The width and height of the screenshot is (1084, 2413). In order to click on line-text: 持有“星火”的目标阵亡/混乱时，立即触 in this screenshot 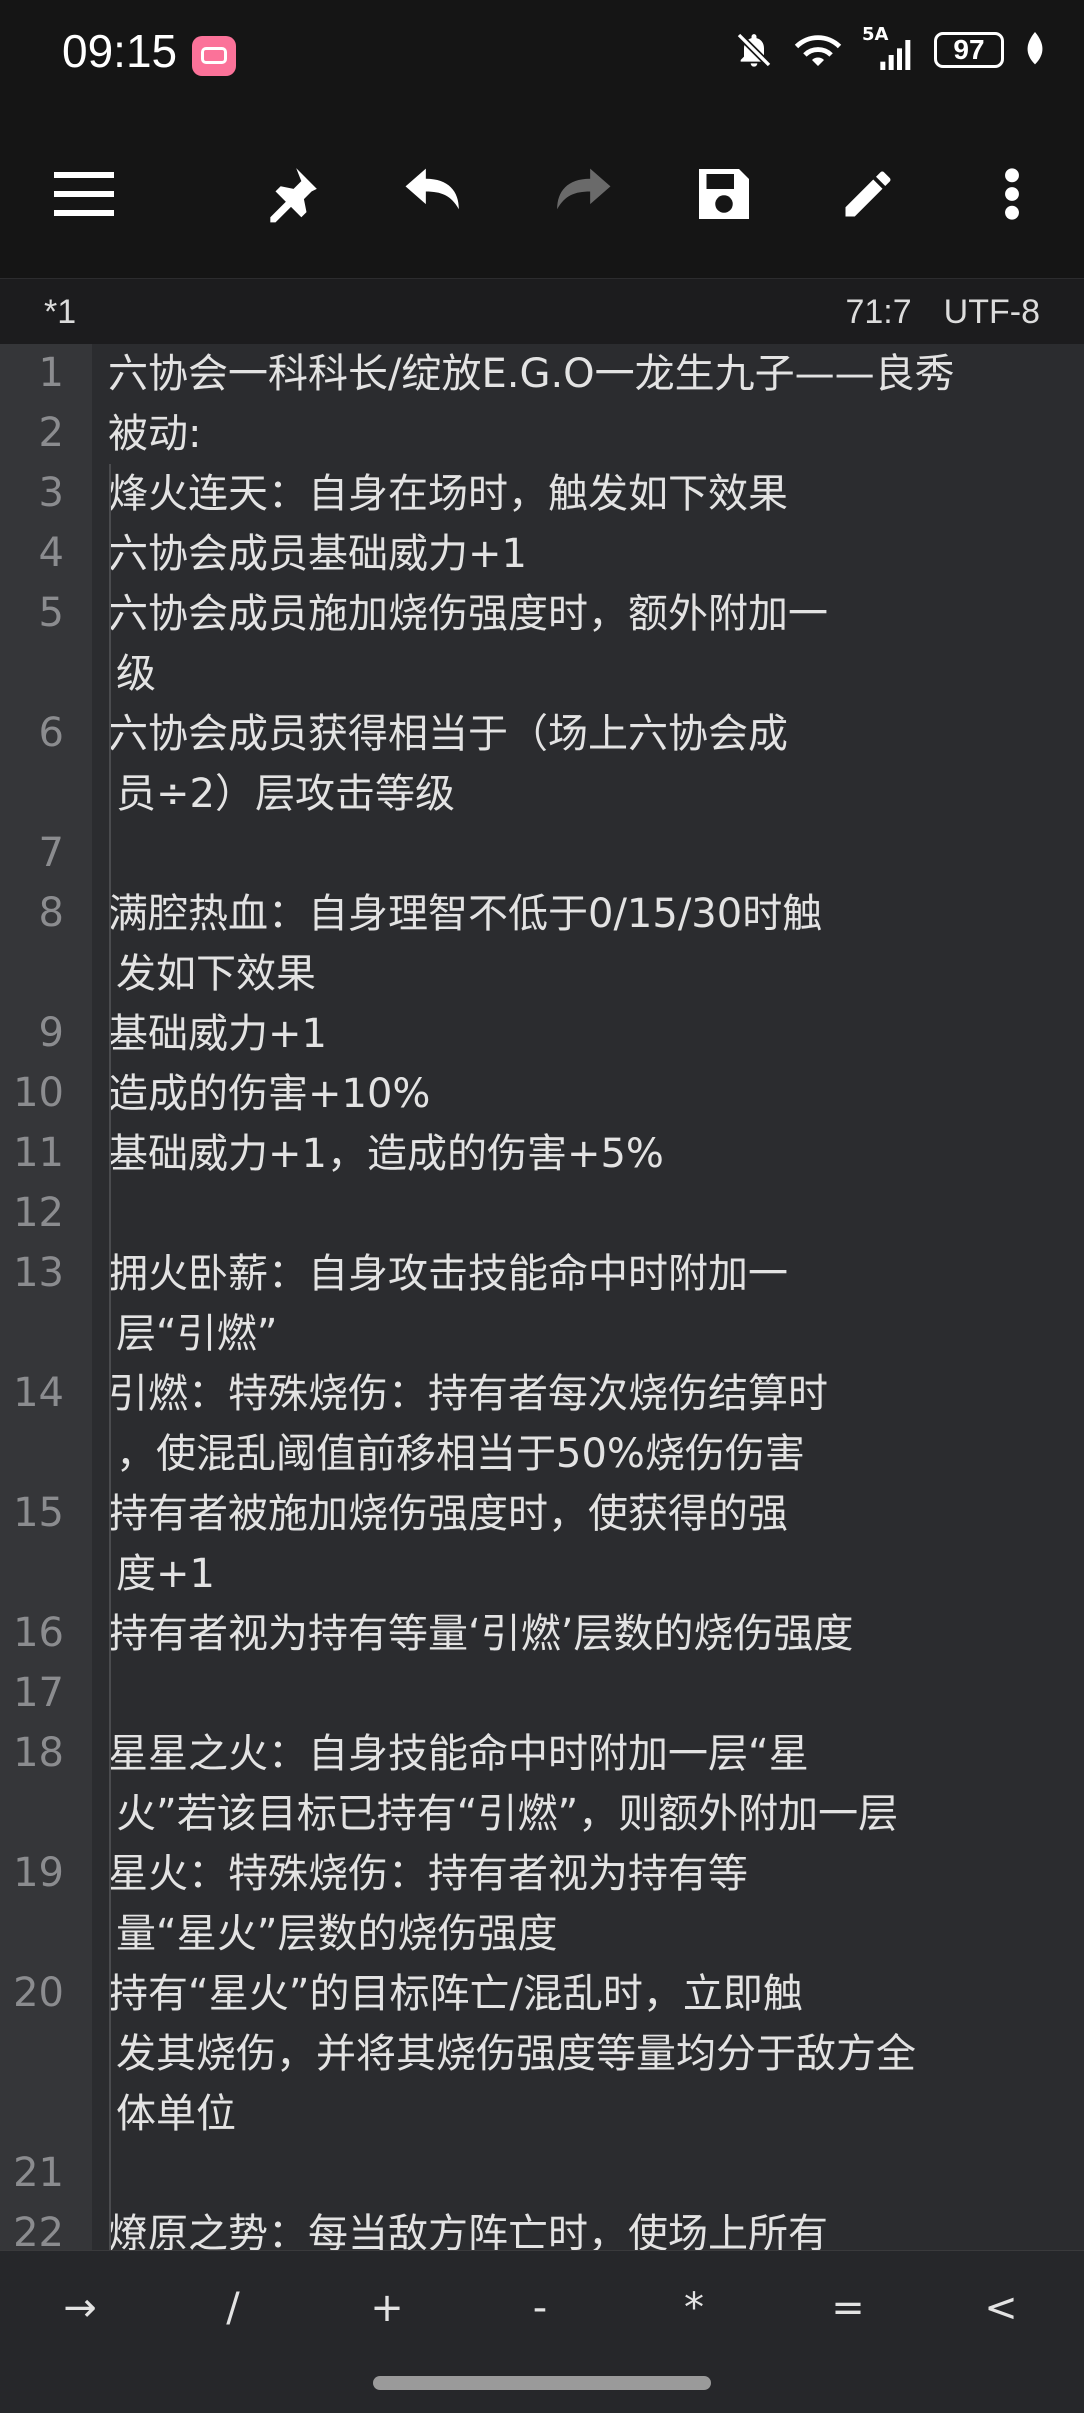, I will do `click(455, 1994)`.